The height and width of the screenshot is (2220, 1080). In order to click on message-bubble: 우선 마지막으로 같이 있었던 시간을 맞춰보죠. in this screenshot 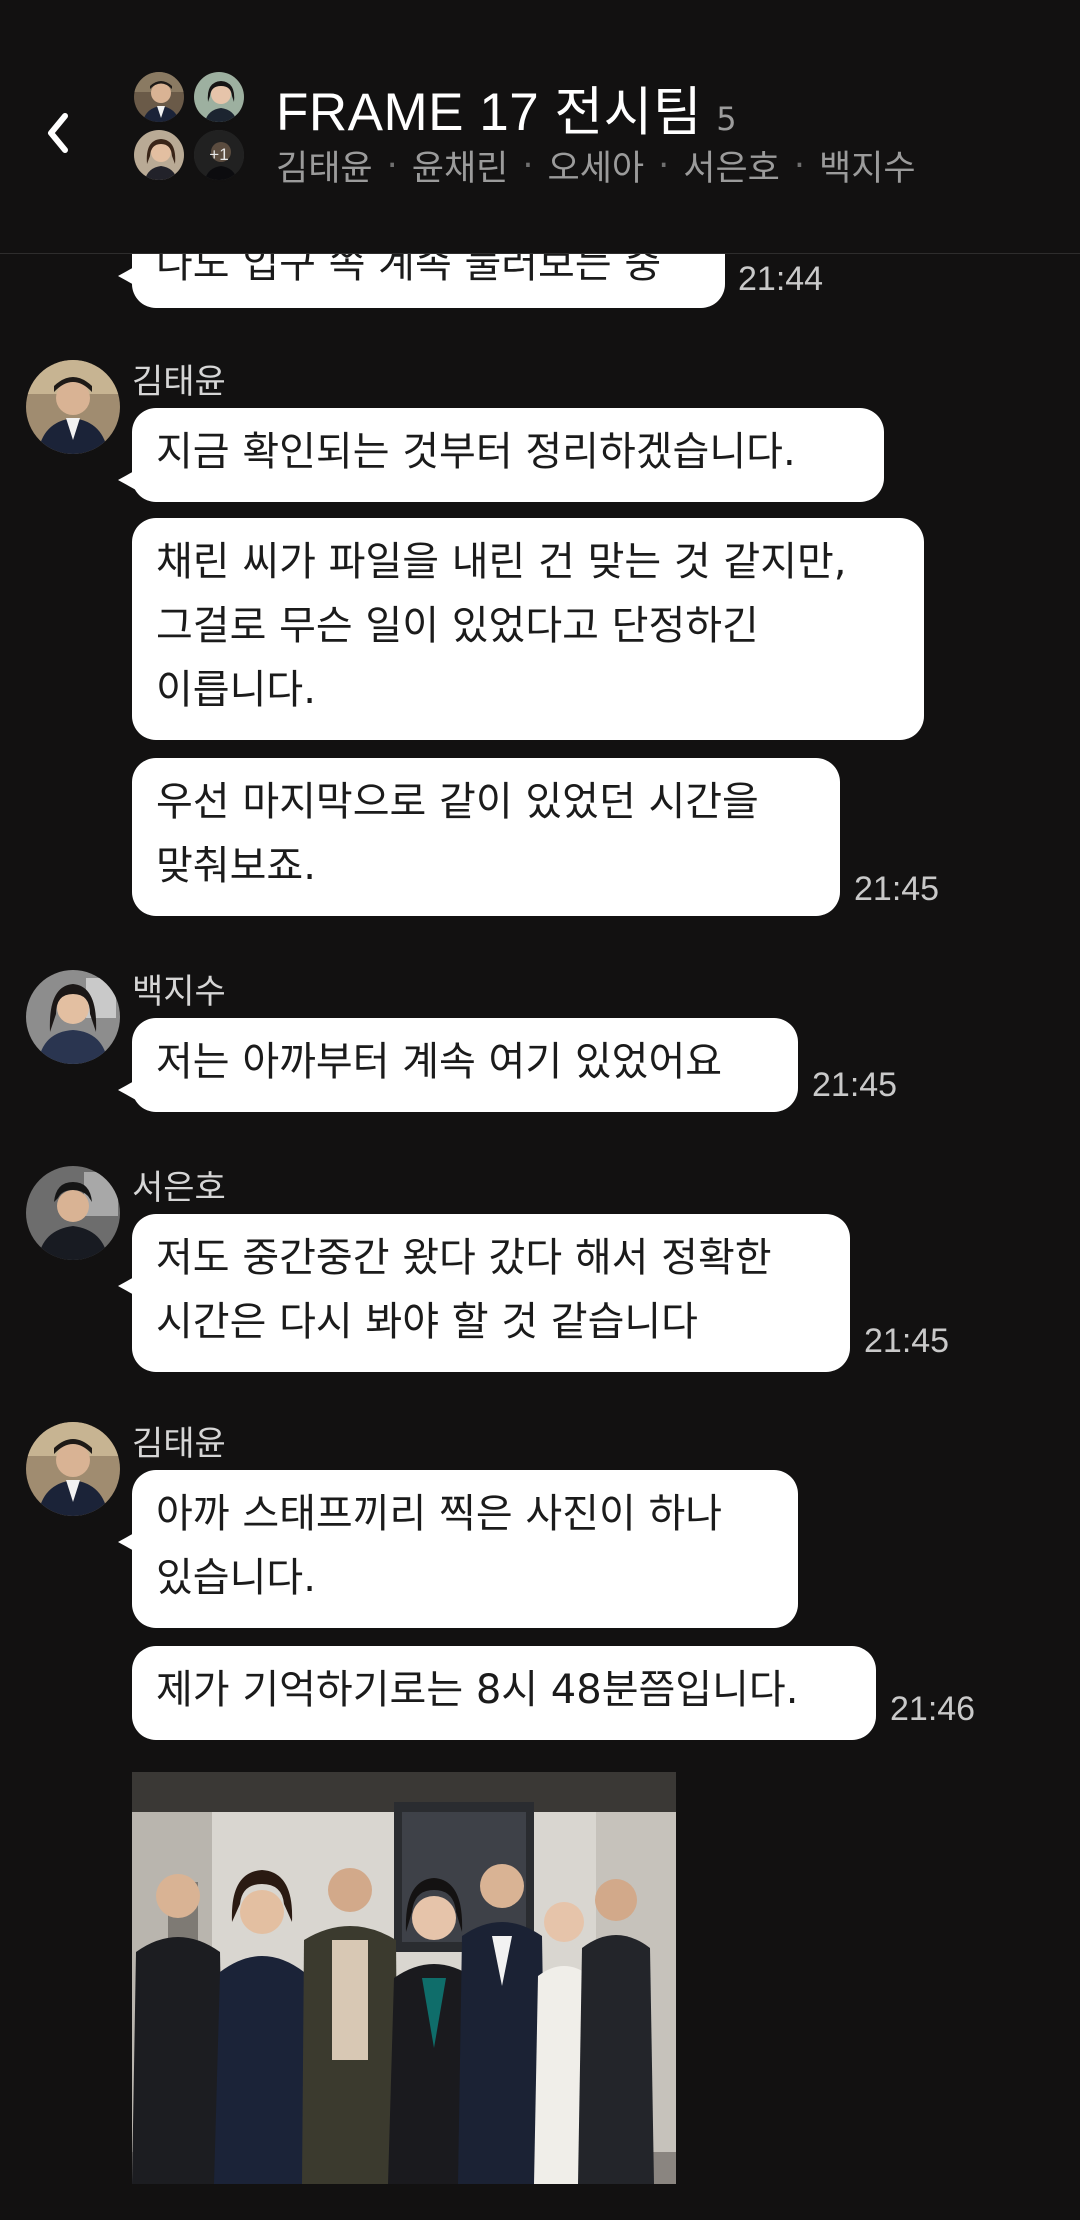, I will do `click(486, 837)`.